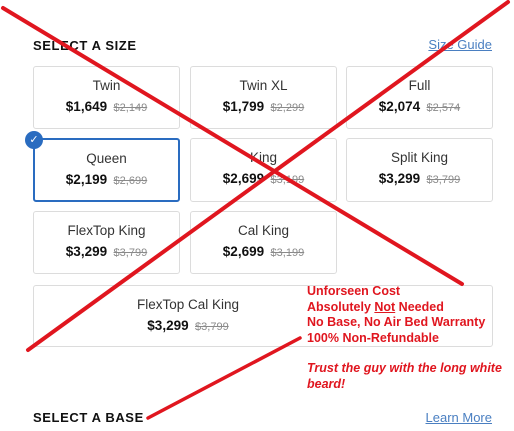  Describe the element at coordinates (419, 170) in the screenshot. I see `size-option-split-king: Split King $3,299 $3,799` at that location.